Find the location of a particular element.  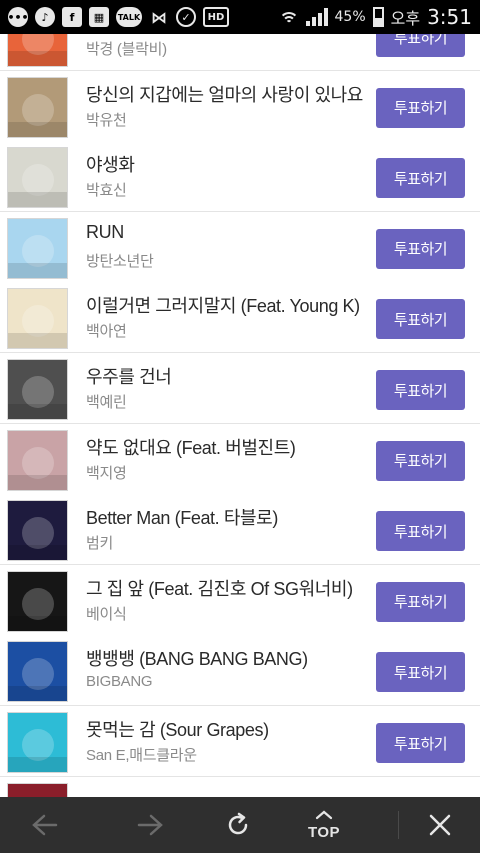

refresh-button is located at coordinates (238, 825).